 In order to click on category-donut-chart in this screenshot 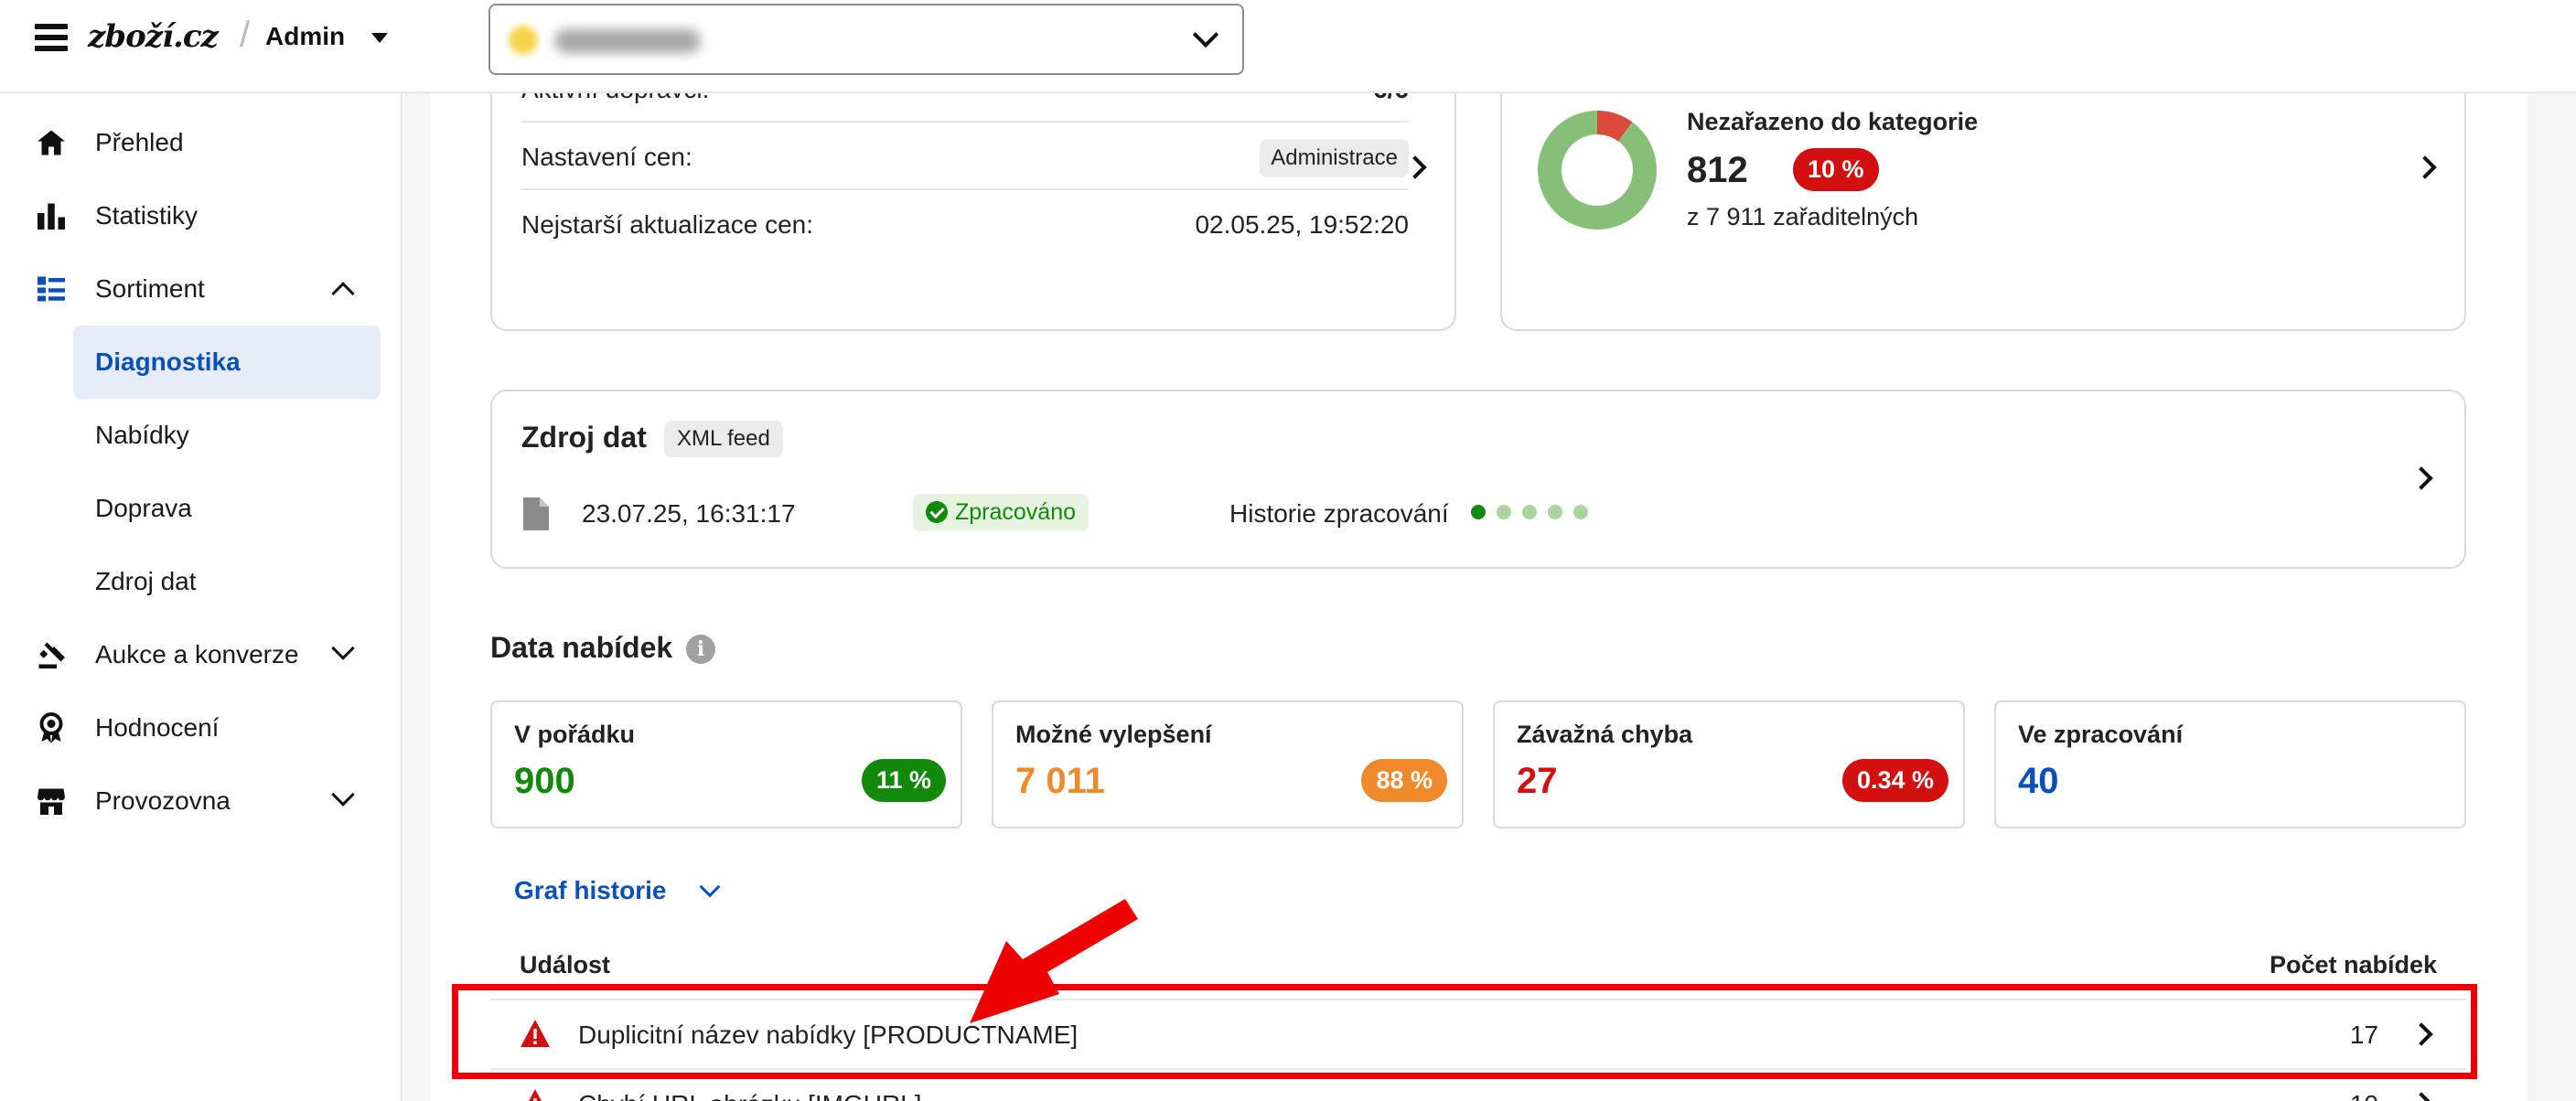, I will do `click(1597, 170)`.